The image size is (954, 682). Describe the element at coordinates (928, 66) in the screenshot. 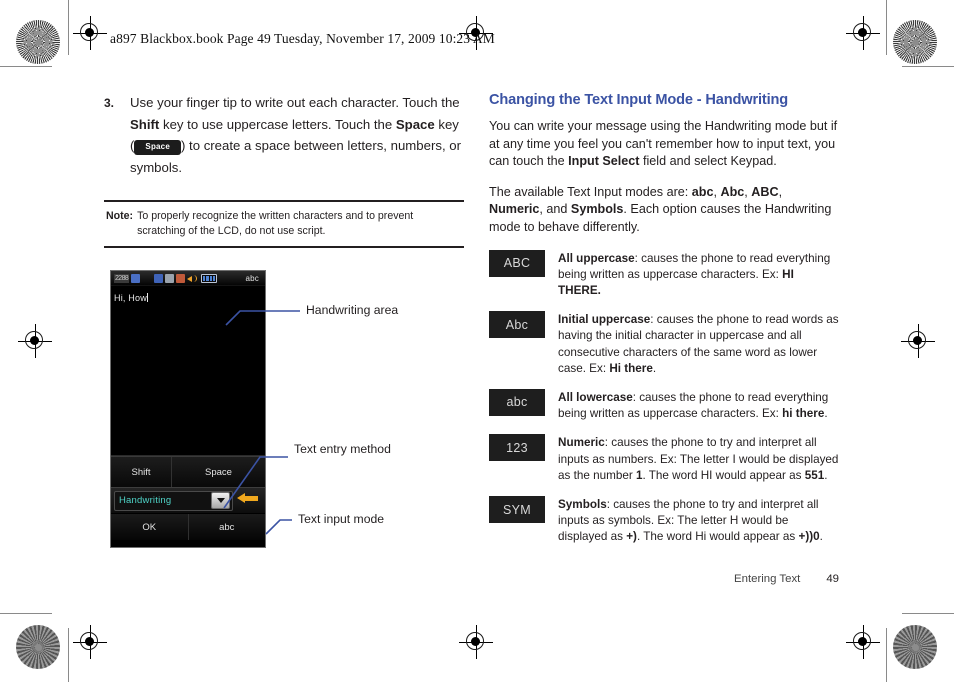

I see `trim-line-top-right-h` at that location.